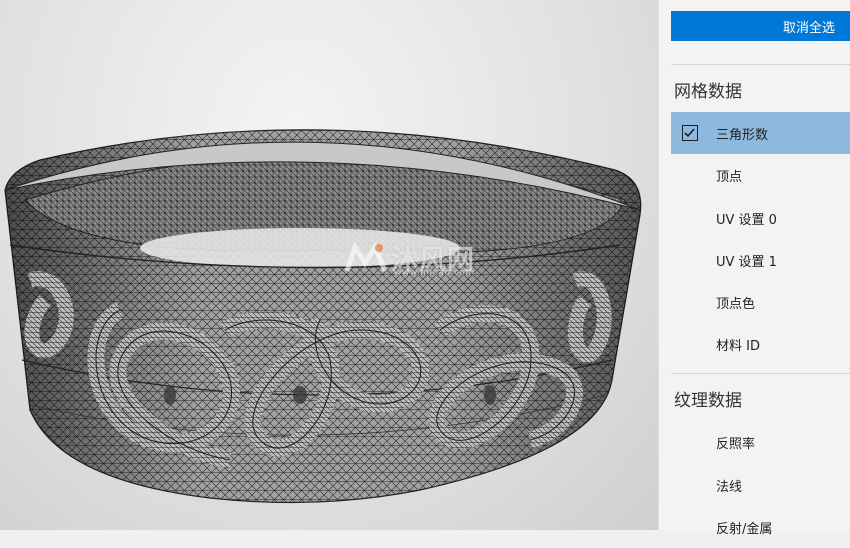 This screenshot has height=548, width=850. Describe the element at coordinates (366, 257) in the screenshot. I see `logo-icon` at that location.